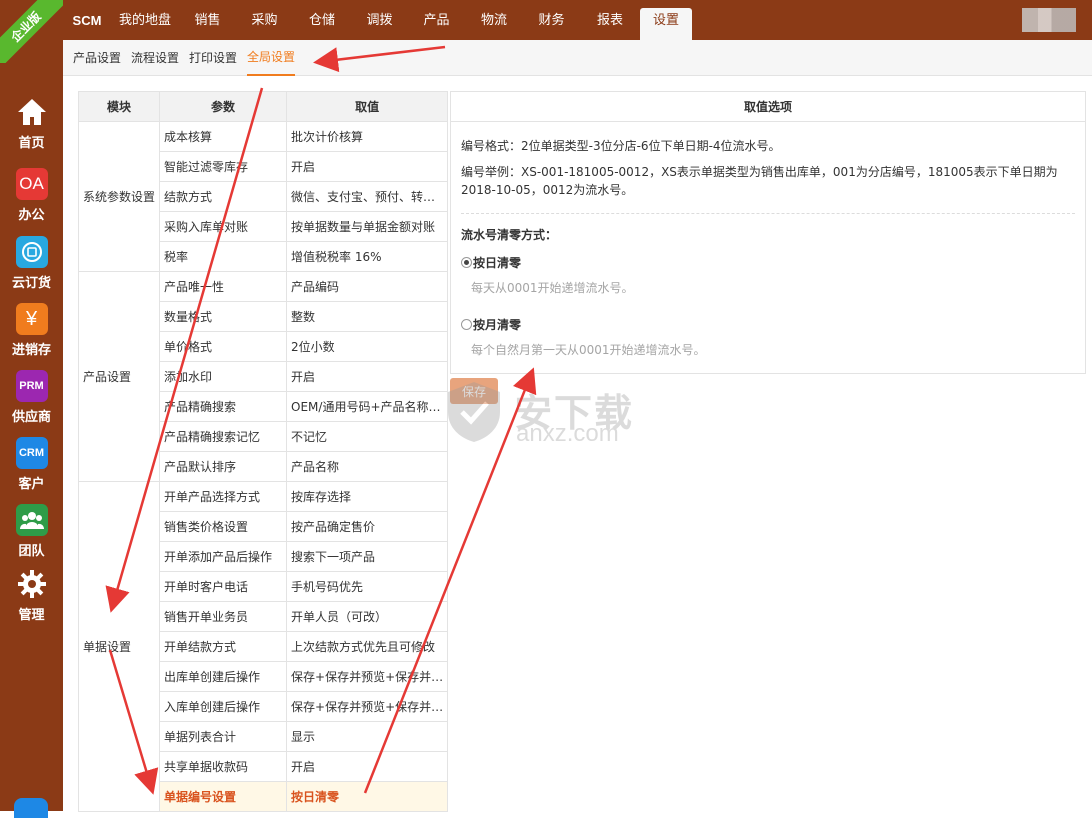 The height and width of the screenshot is (818, 1092). I want to click on option-label: 按月清零, so click(497, 324).